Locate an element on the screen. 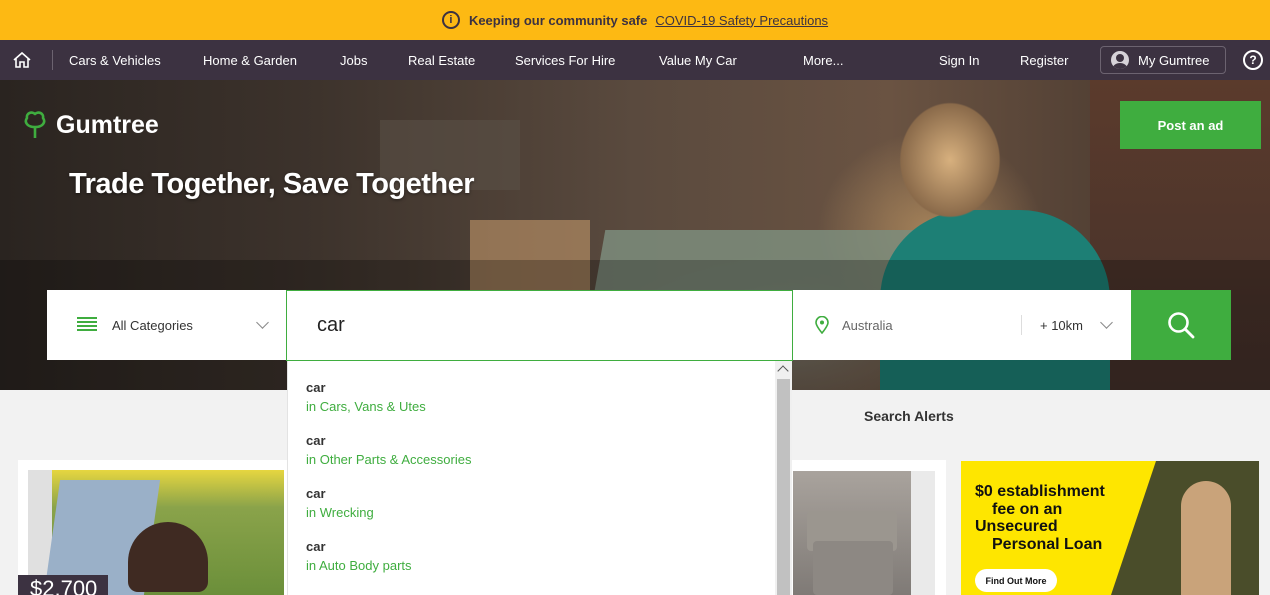 This screenshot has height=595, width=1270. chevron-down-icon is located at coordinates (262, 322).